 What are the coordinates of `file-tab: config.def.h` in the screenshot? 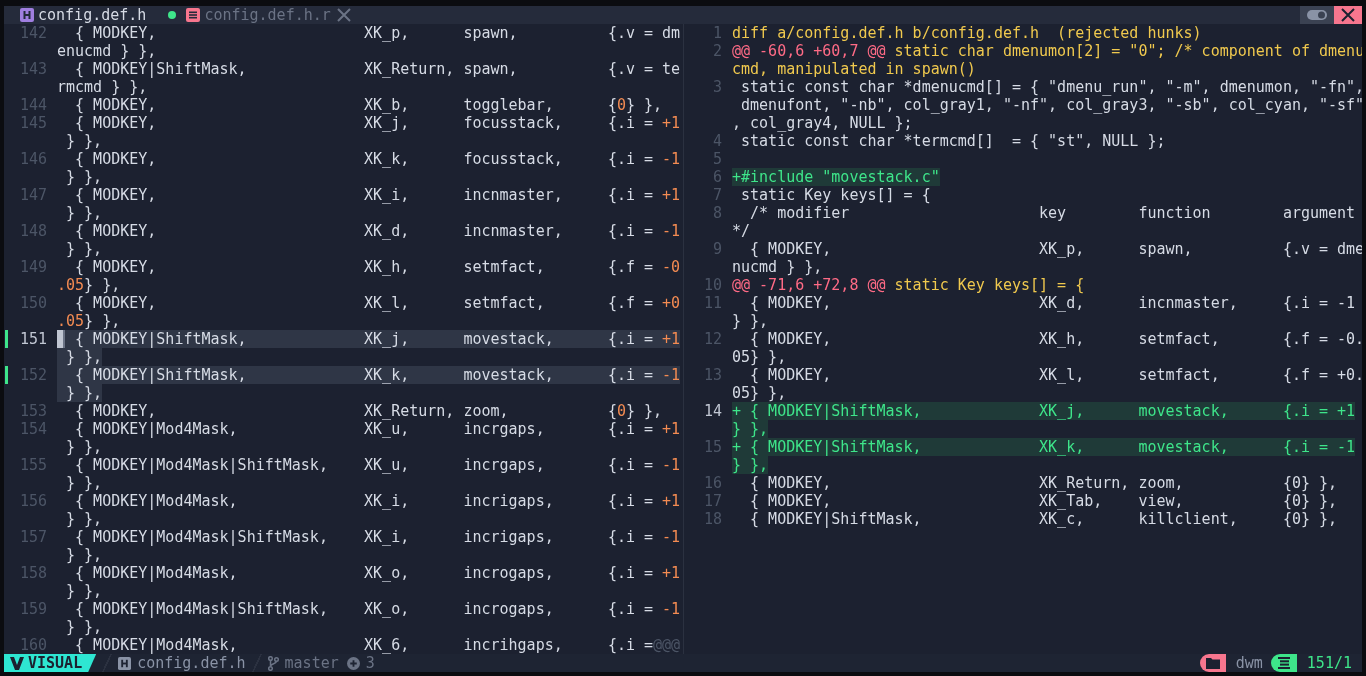 It's located at (83, 15).